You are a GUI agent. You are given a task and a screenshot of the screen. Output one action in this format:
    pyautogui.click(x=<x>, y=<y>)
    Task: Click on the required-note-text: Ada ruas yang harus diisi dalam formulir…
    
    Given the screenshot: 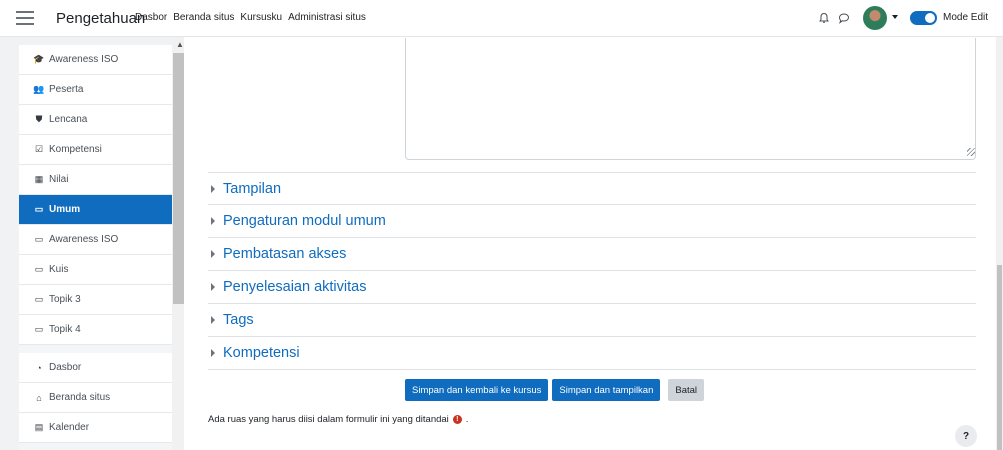 What is the action you would take?
    pyautogui.click(x=328, y=419)
    